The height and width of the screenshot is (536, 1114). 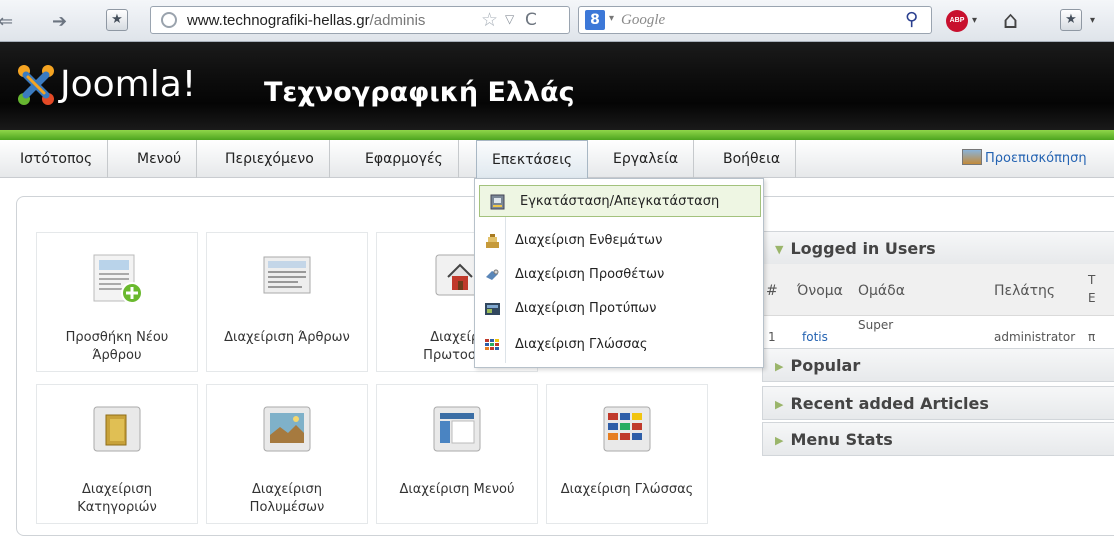 I want to click on dropdown-item-modules: Διαχείριση Ενθεμάτων, so click(x=619, y=241).